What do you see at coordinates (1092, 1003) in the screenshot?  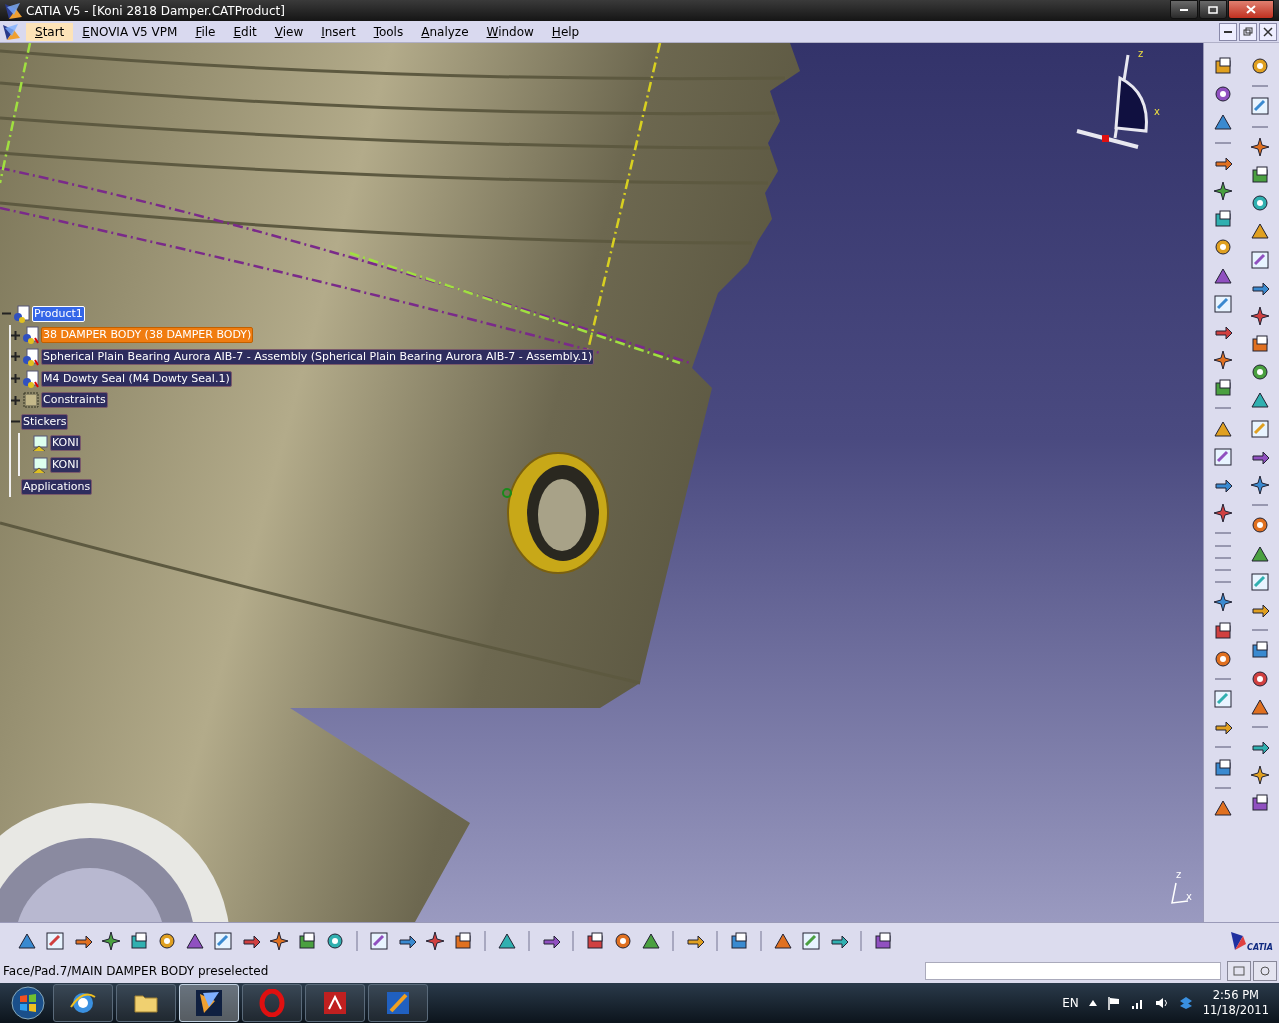 I see `up-arrow-icon` at bounding box center [1092, 1003].